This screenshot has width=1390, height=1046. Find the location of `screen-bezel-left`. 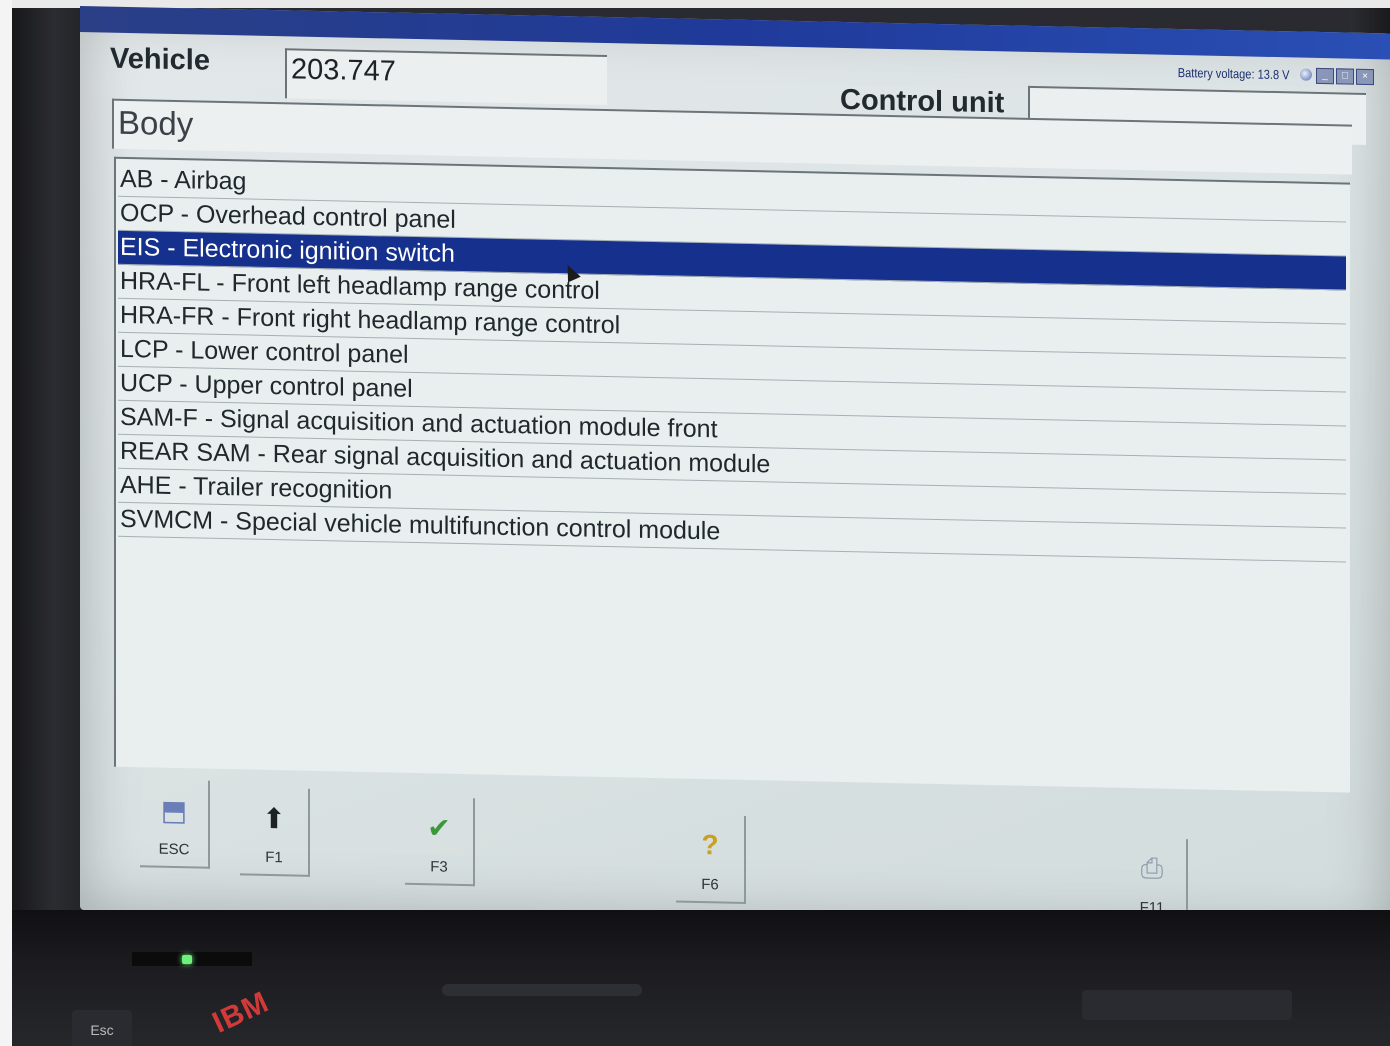

screen-bezel-left is located at coordinates (47, 523).